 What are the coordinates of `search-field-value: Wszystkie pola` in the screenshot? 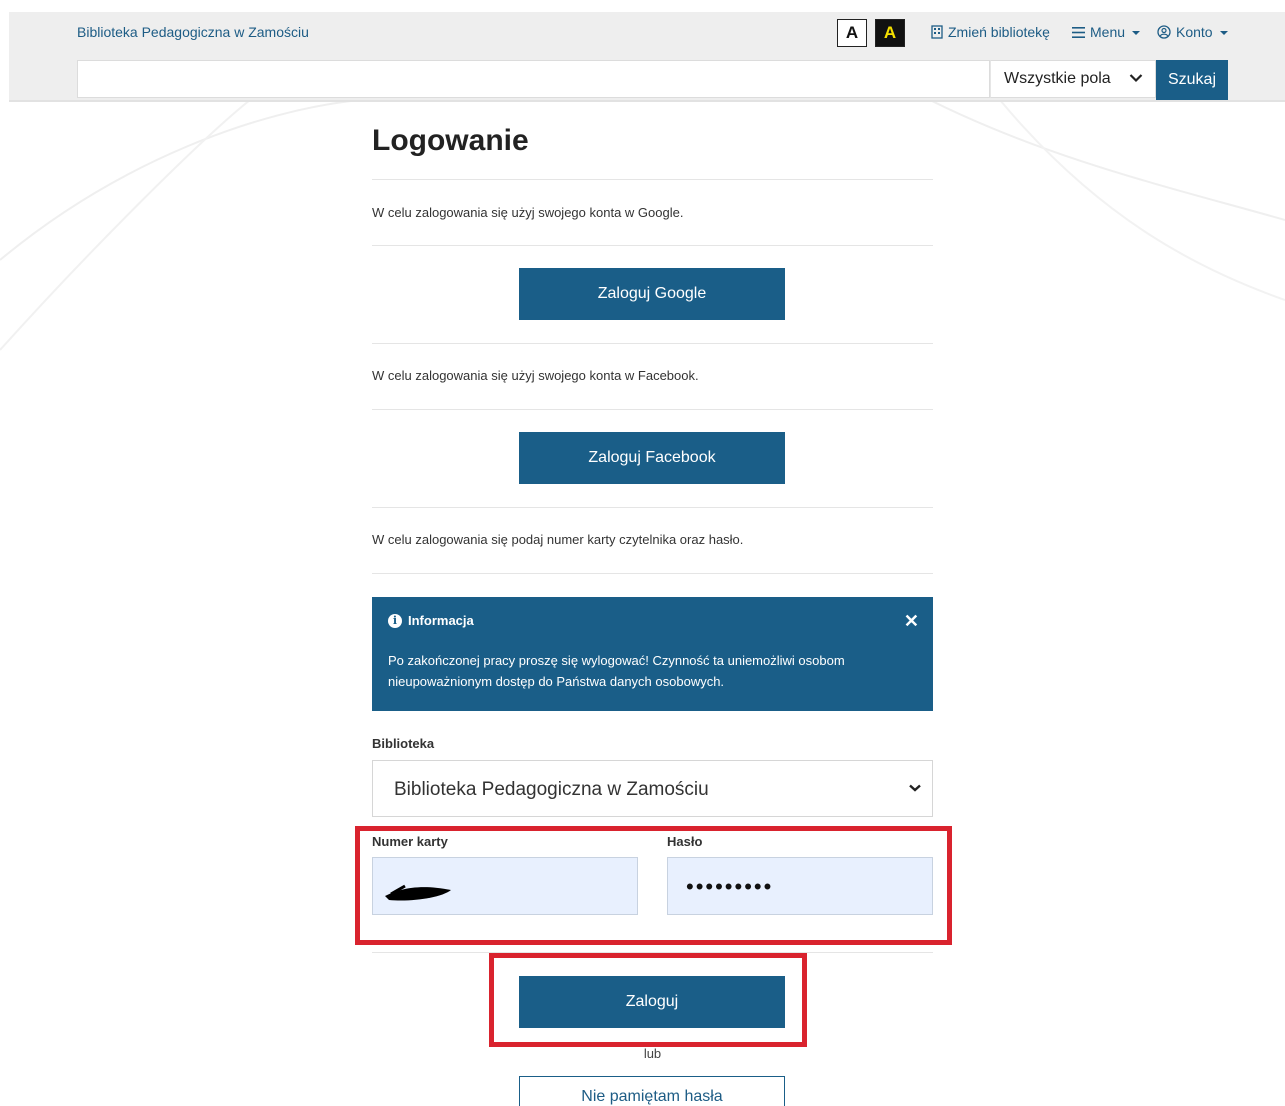 It's located at (1057, 78).